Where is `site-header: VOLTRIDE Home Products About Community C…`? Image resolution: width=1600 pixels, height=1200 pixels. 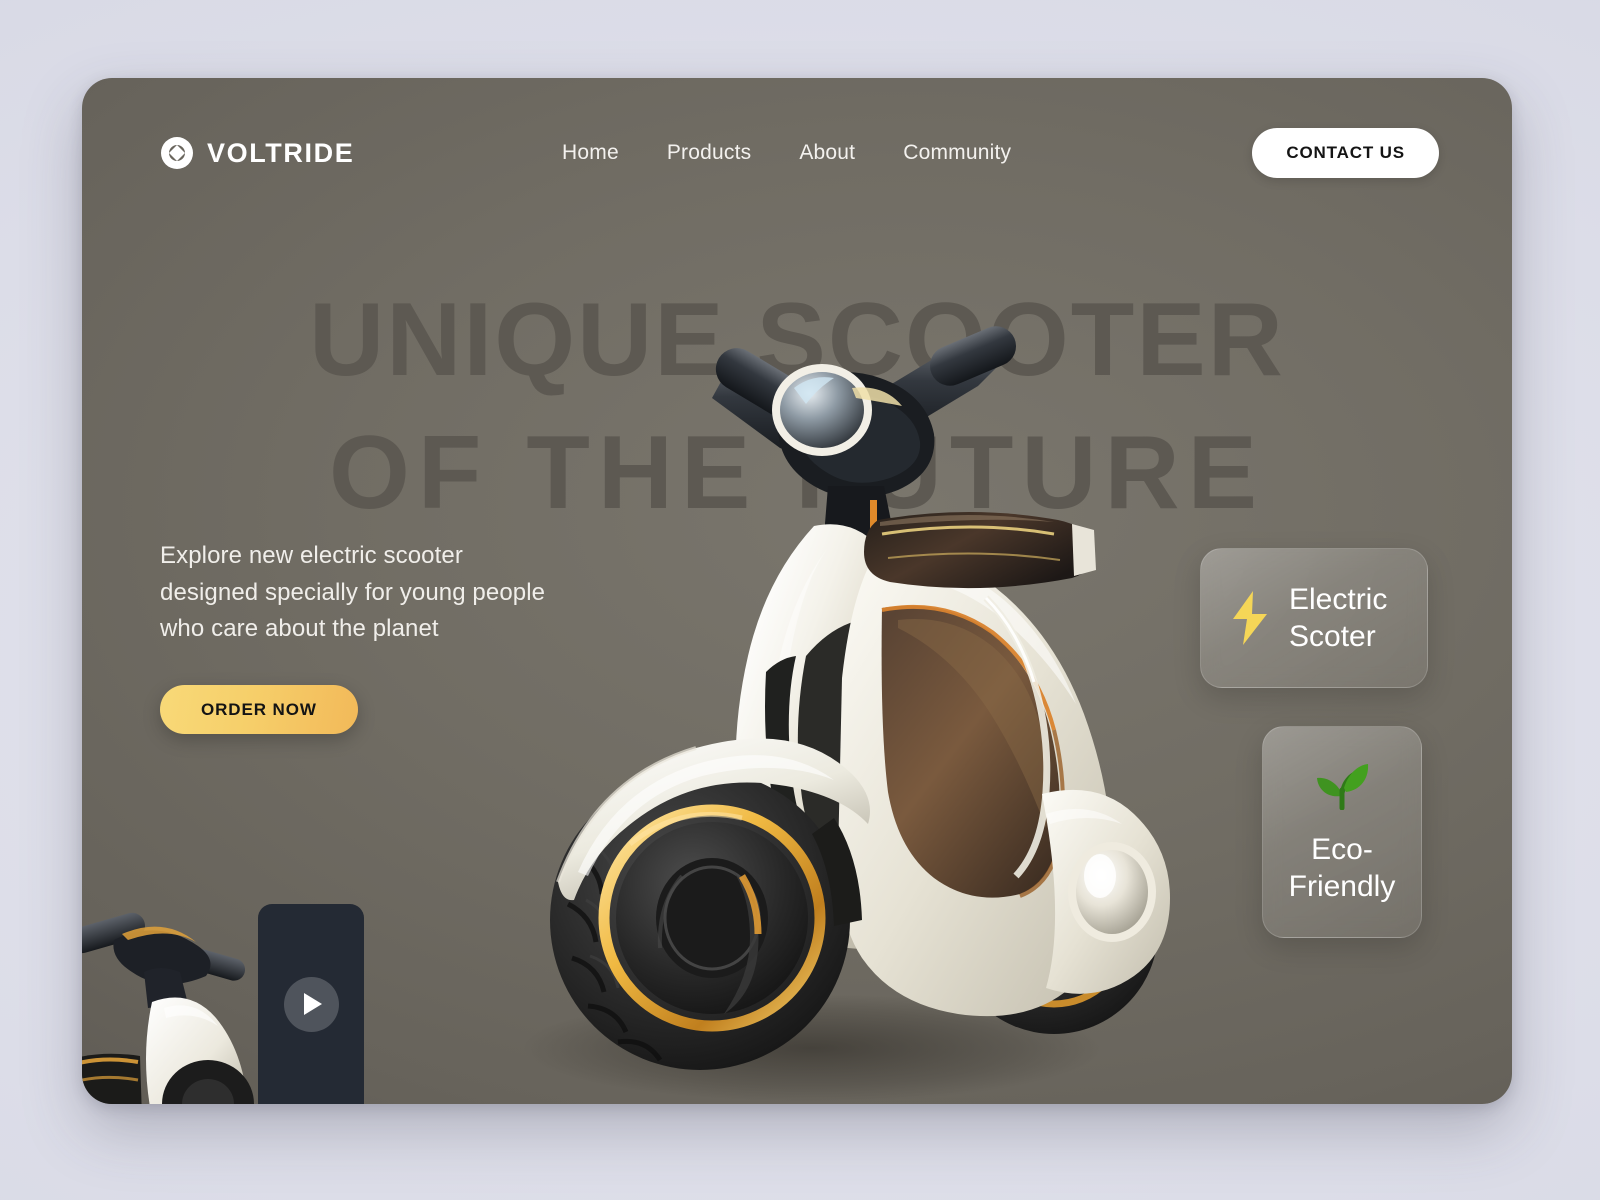 site-header: VOLTRIDE Home Products About Community C… is located at coordinates (797, 153).